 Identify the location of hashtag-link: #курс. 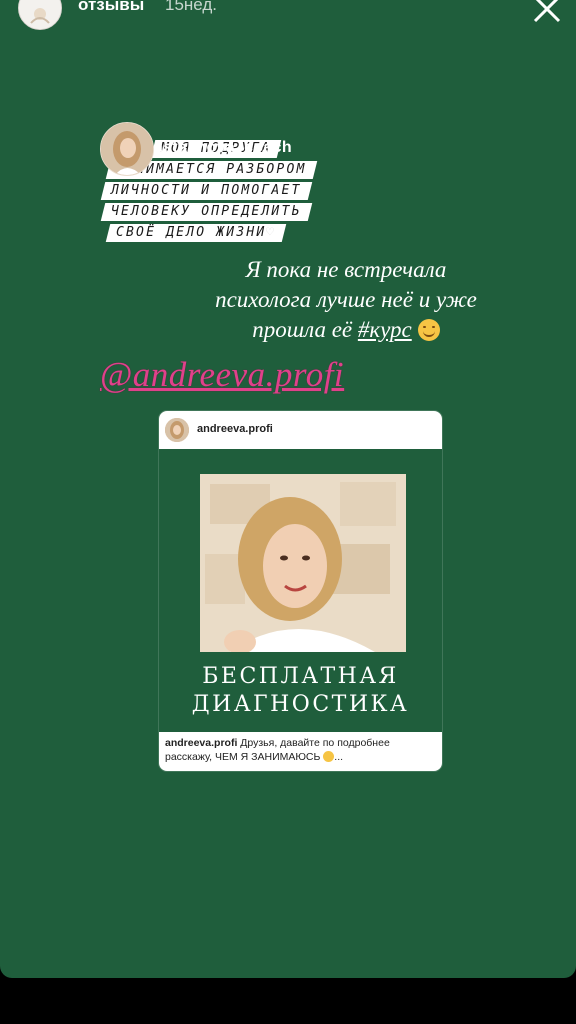
(385, 329).